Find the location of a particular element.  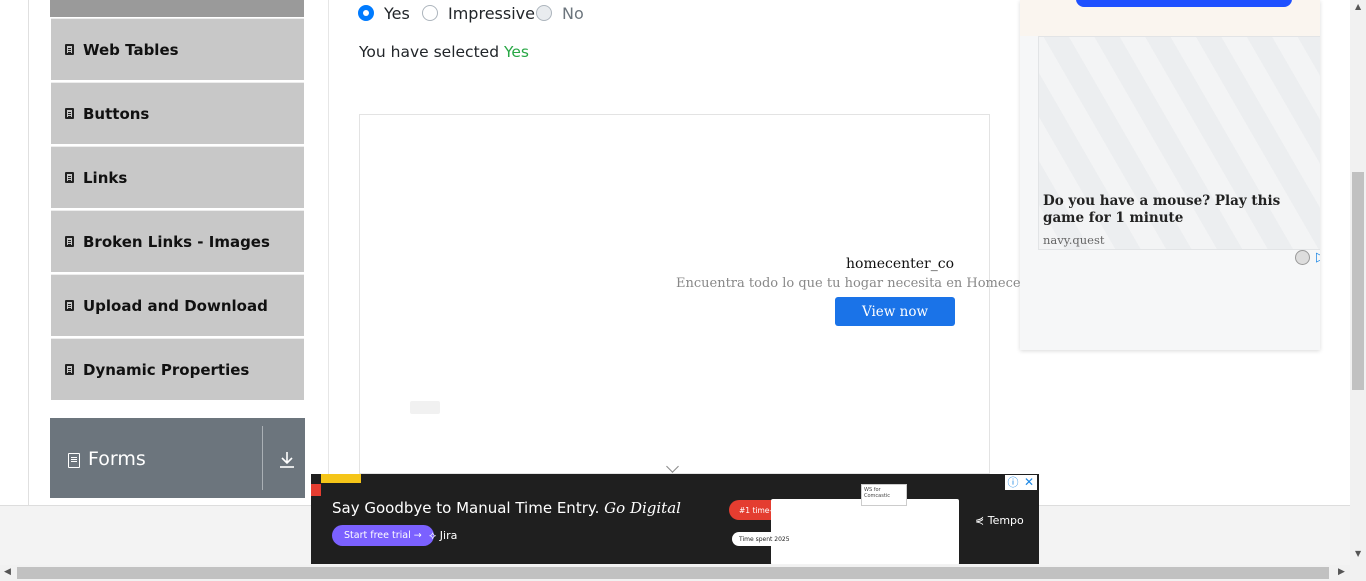

radio-label: No is located at coordinates (573, 13).